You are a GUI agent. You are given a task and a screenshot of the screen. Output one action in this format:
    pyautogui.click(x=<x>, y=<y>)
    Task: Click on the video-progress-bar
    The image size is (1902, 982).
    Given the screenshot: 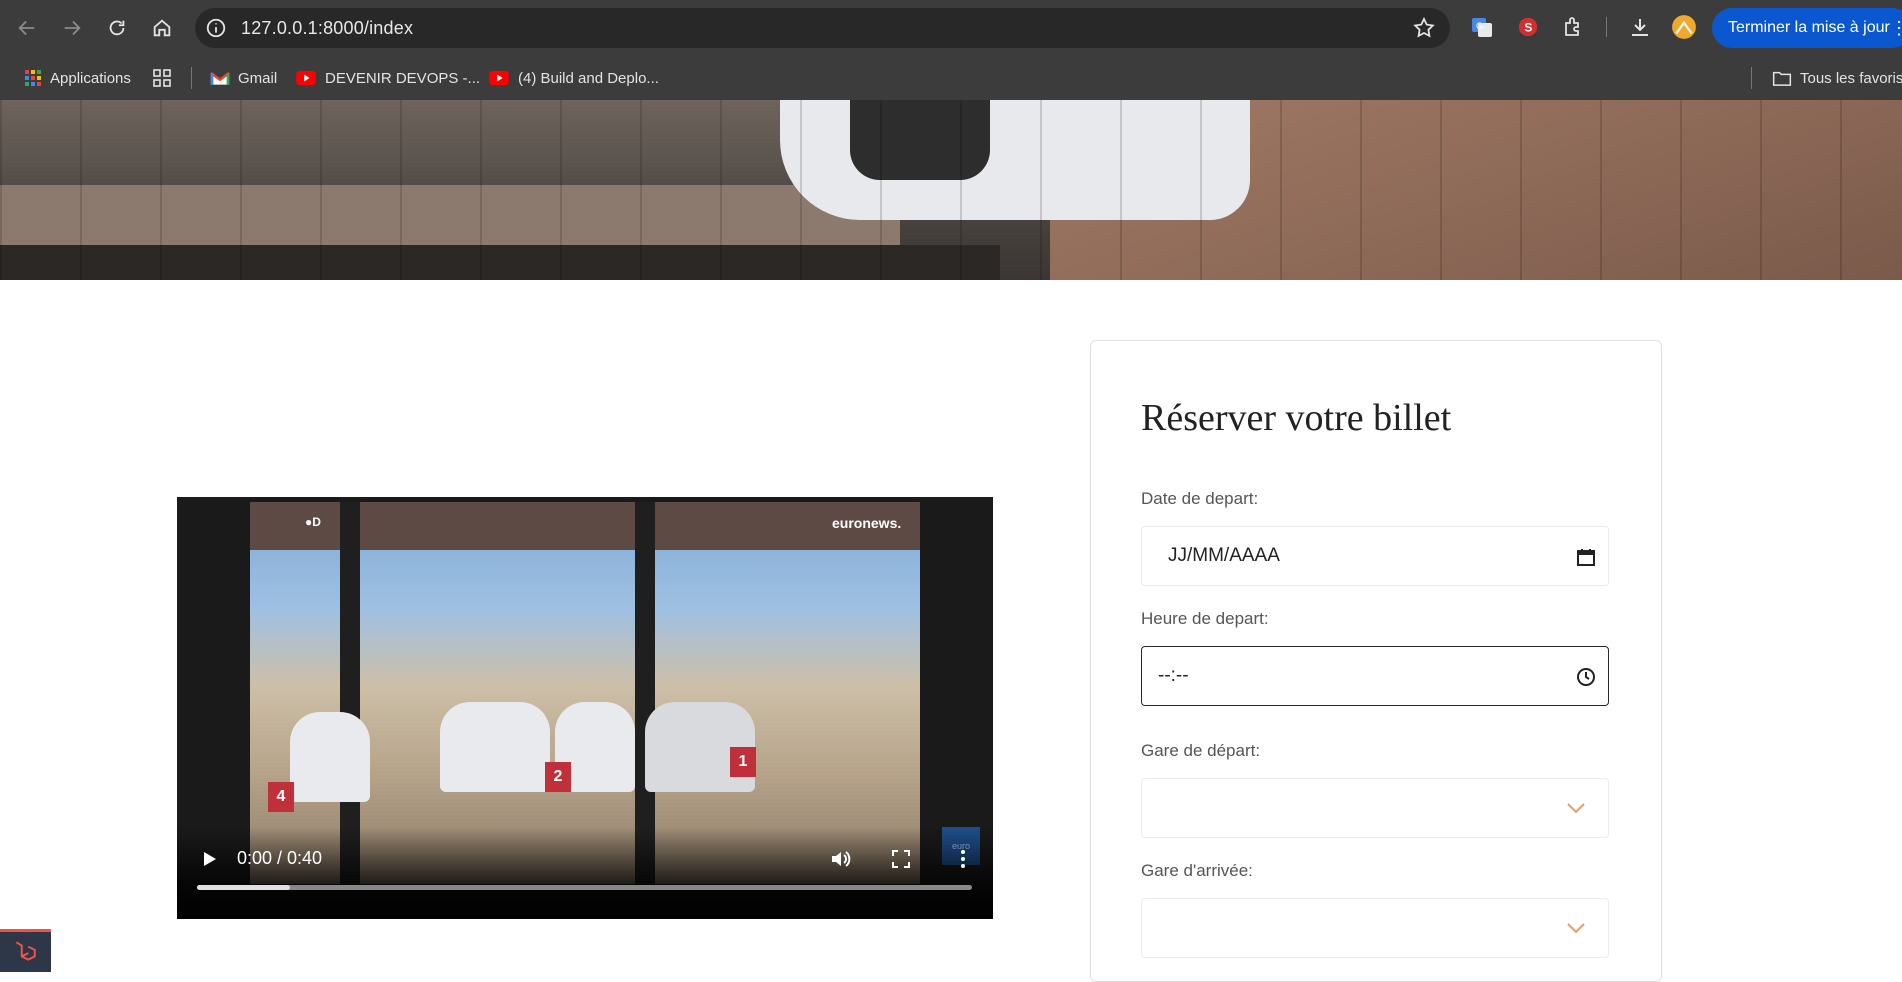 What is the action you would take?
    pyautogui.click(x=584, y=887)
    